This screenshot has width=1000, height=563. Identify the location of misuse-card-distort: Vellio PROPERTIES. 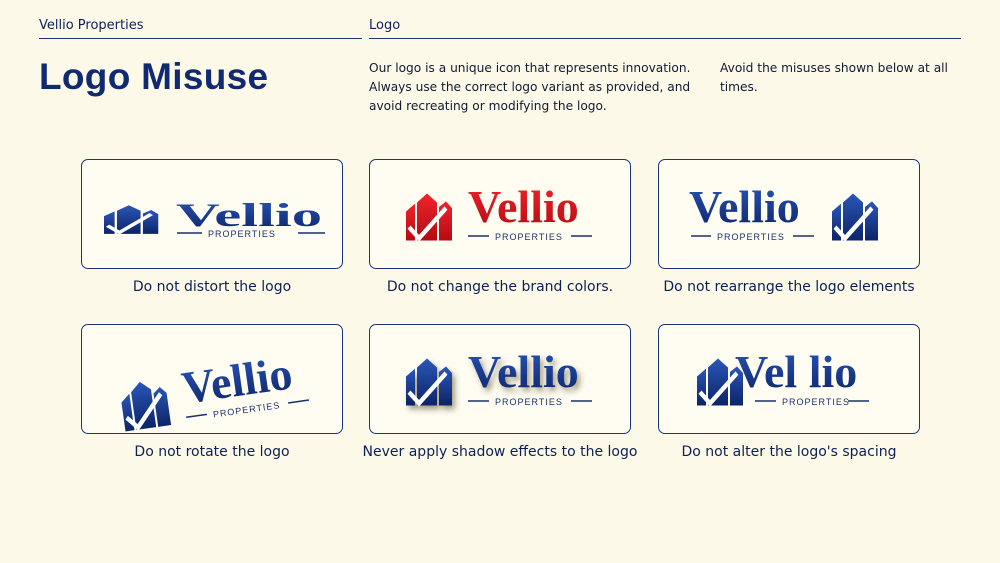
(212, 214).